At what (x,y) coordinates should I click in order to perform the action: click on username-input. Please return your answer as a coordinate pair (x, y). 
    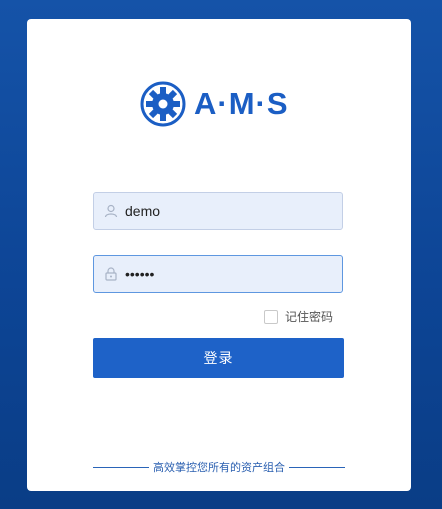
    Looking at the image, I should click on (233, 211).